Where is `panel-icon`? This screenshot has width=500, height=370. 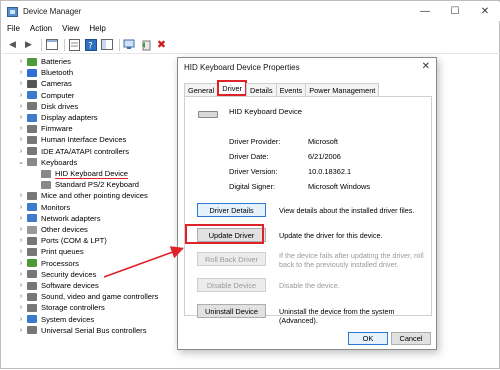 panel-icon is located at coordinates (106, 44).